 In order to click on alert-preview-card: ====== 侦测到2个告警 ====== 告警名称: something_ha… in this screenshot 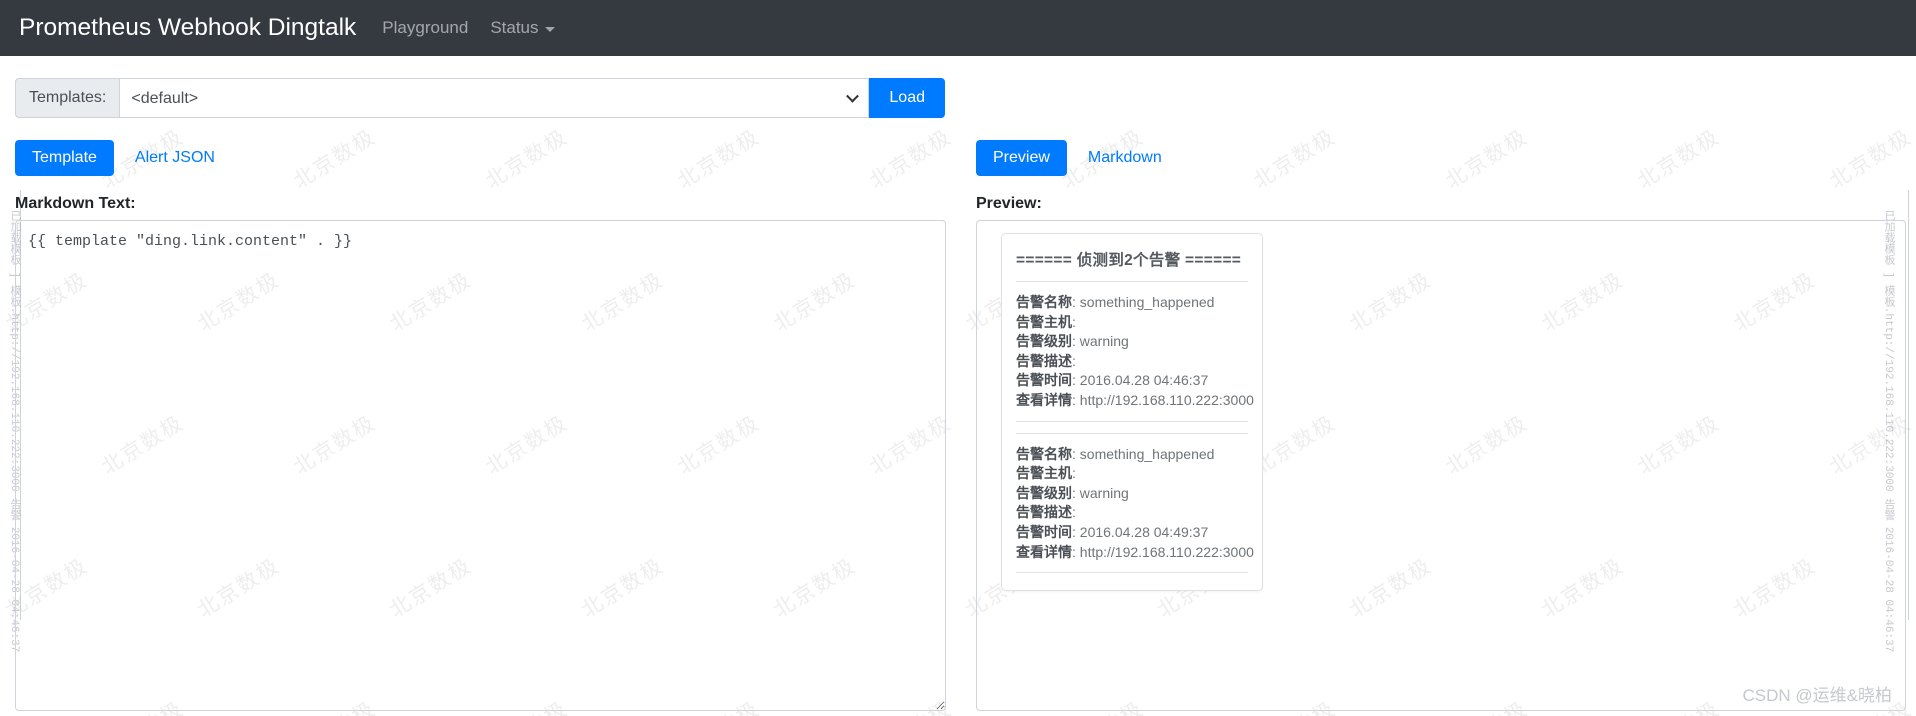, I will do `click(1132, 412)`.